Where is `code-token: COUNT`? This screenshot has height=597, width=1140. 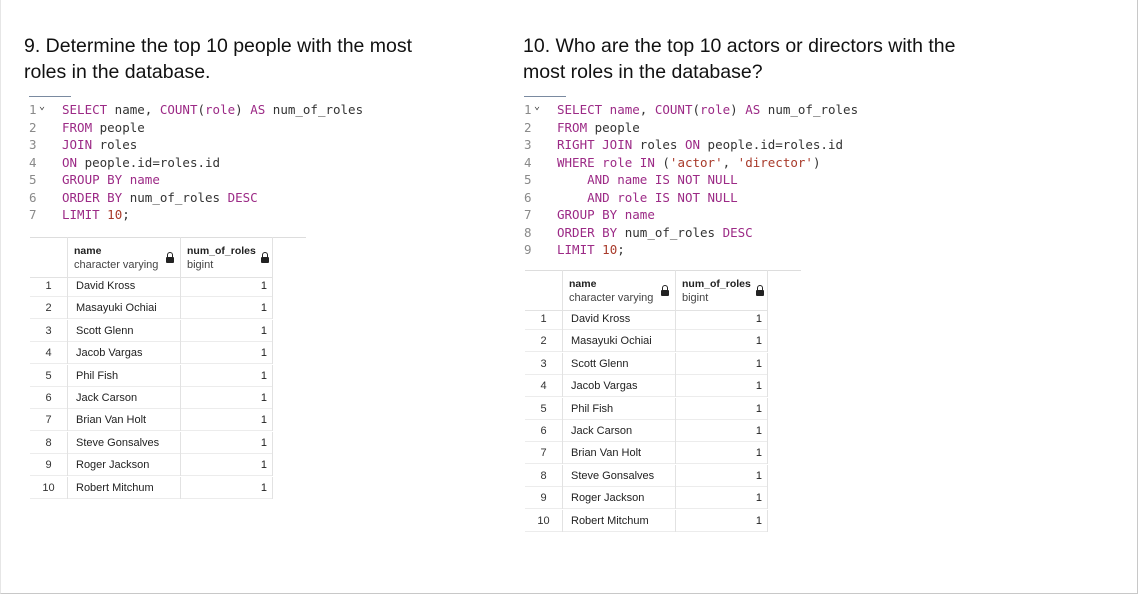 code-token: COUNT is located at coordinates (673, 109).